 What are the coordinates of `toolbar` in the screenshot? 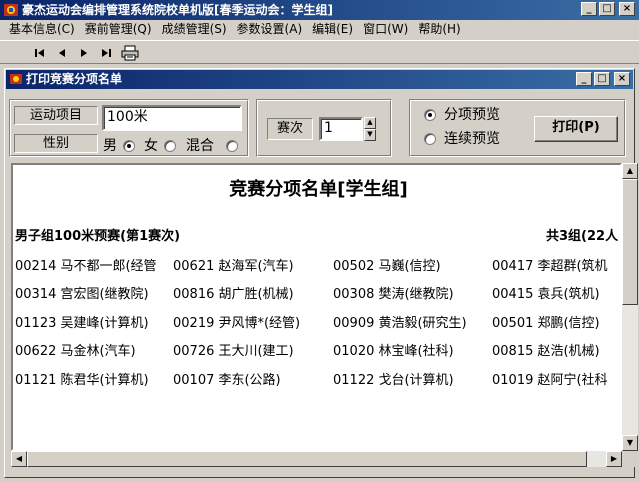 It's located at (319, 52).